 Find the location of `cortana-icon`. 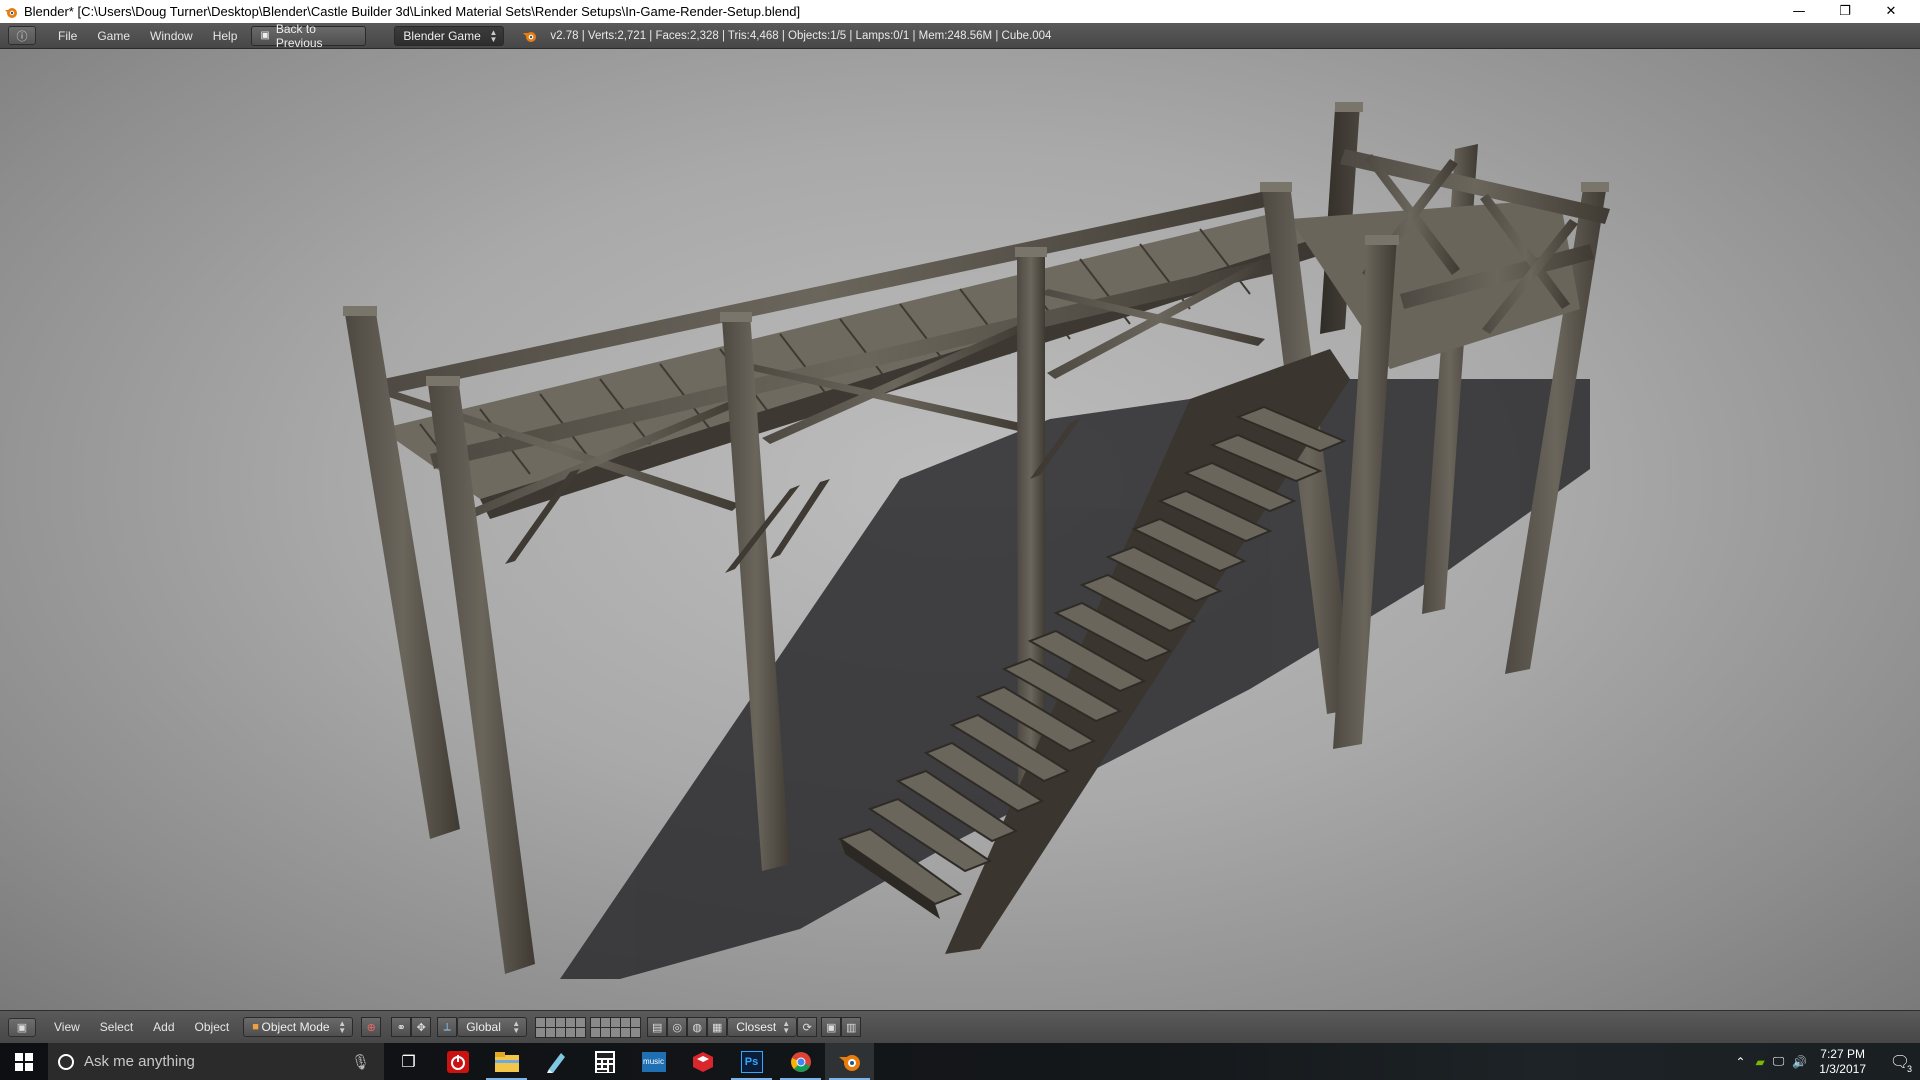

cortana-icon is located at coordinates (66, 1061).